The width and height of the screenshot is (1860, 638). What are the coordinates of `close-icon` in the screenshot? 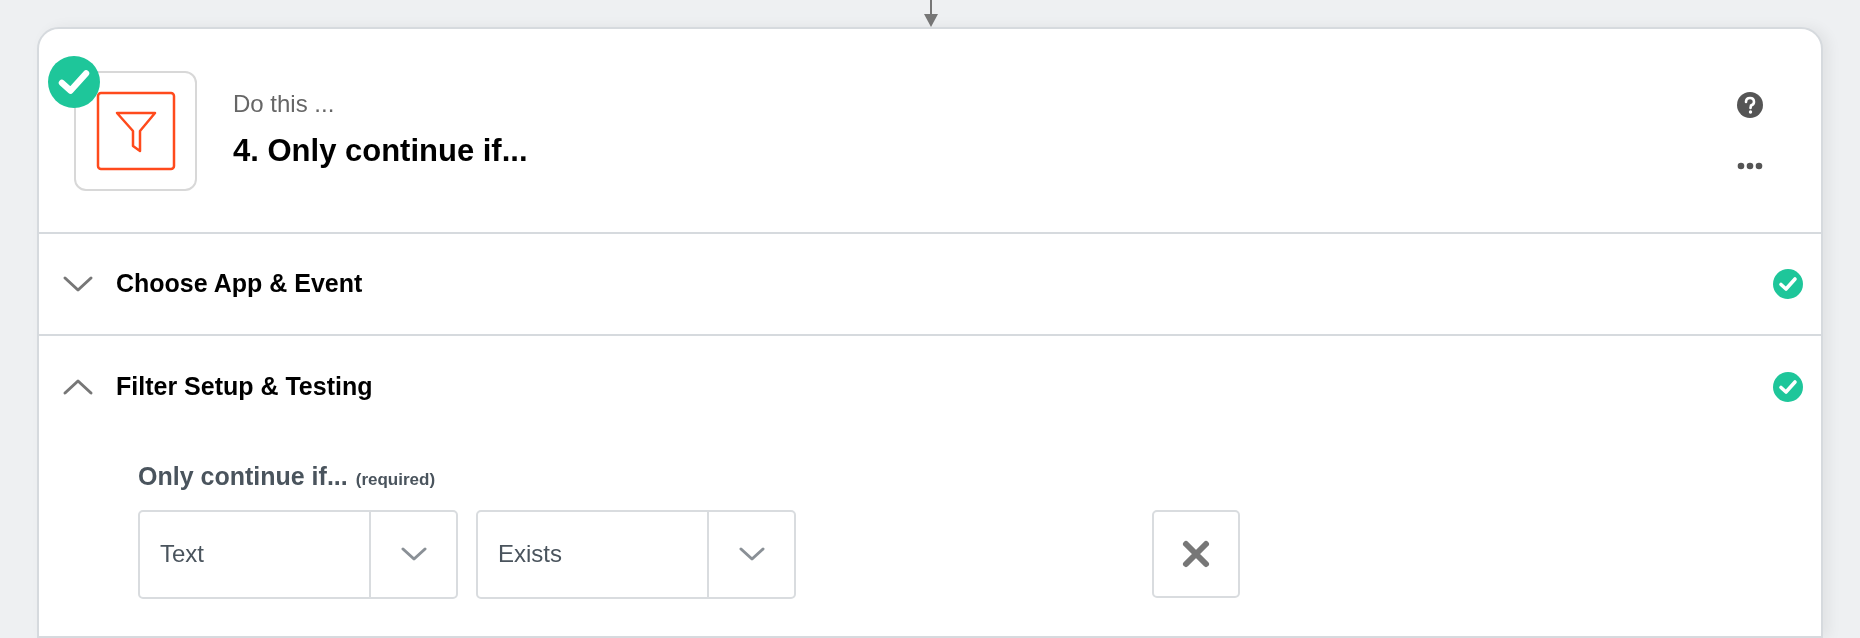 It's located at (1196, 554).